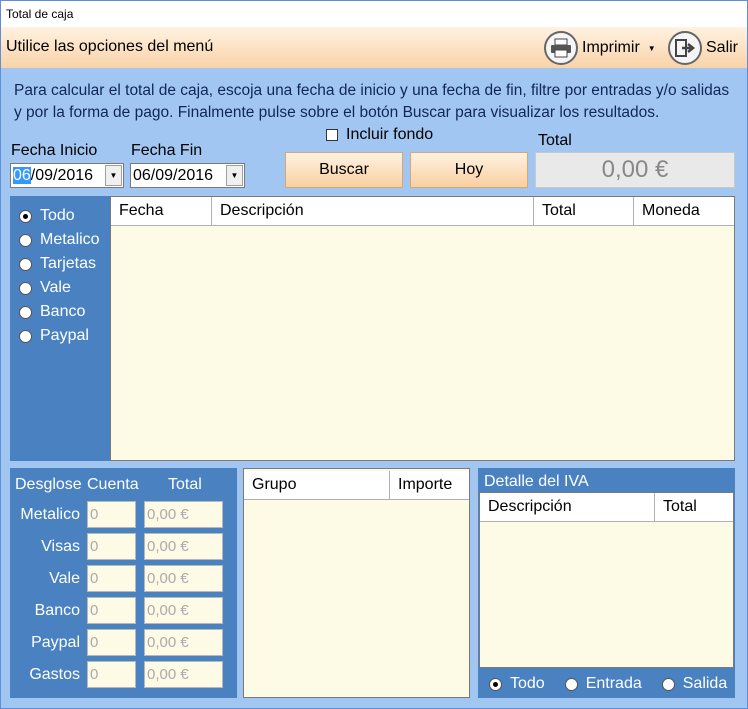 The width and height of the screenshot is (748, 709). I want to click on iva-grid-header: Descripción Total, so click(606, 507).